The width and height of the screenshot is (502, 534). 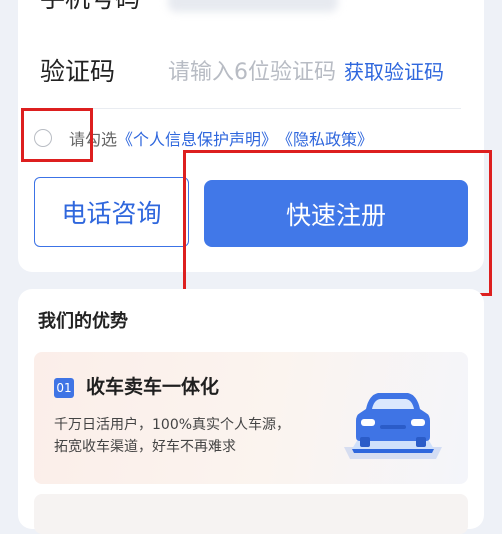 I want to click on car-on-platform-icon, so click(x=393, y=426).